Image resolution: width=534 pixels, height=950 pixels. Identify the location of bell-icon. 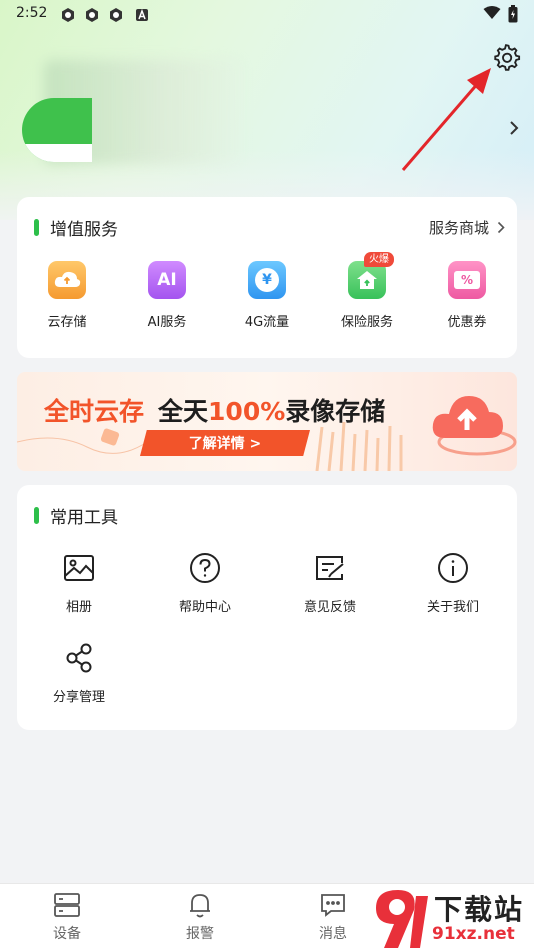
(200, 905).